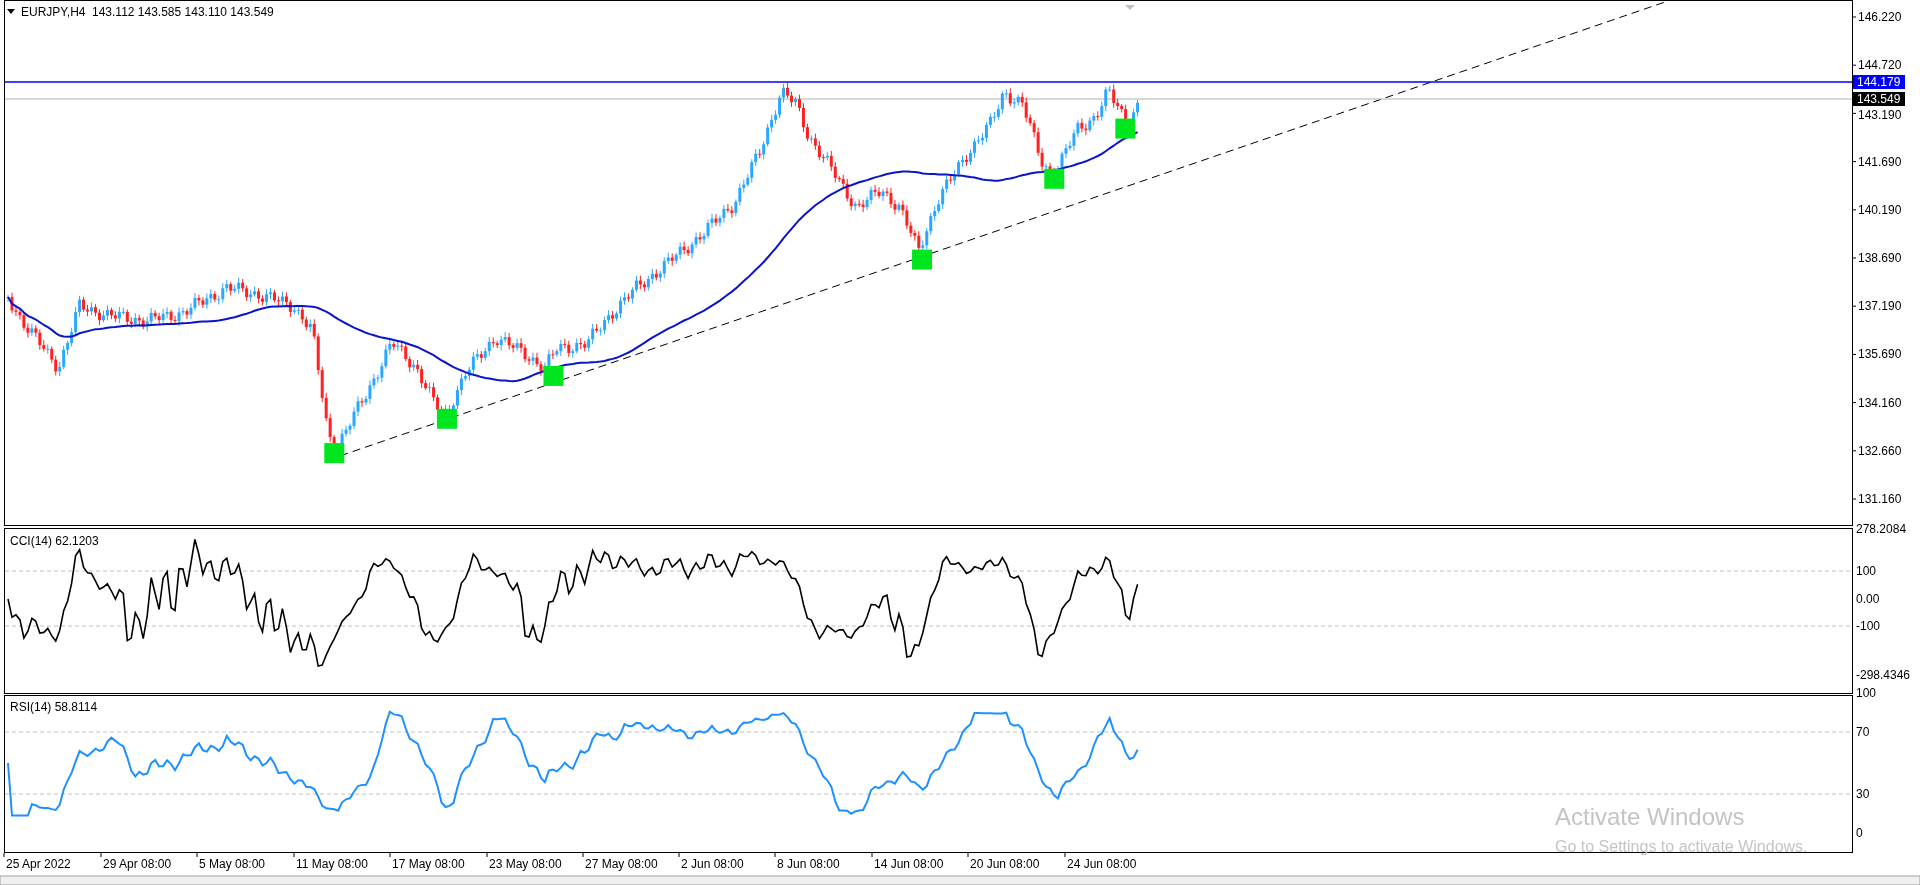 The image size is (1920, 885). What do you see at coordinates (232, 864) in the screenshot?
I see `time-axis-label: 5 May 08:00` at bounding box center [232, 864].